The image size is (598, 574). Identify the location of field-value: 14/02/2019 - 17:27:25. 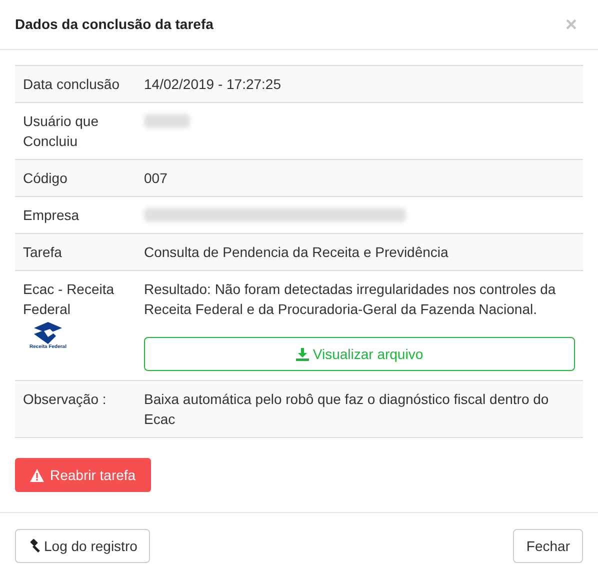
(213, 84).